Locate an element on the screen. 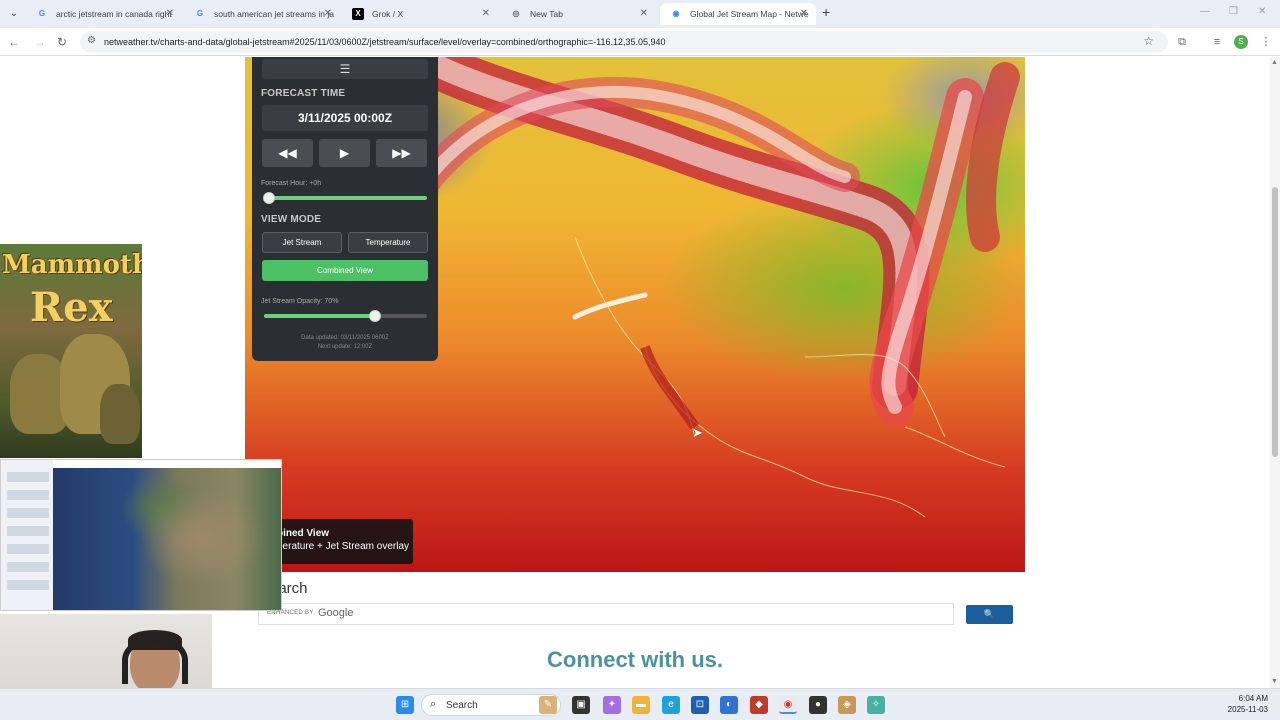 Image resolution: width=1280 pixels, height=720 pixels. app-icon-2: ◈ is located at coordinates (847, 705).